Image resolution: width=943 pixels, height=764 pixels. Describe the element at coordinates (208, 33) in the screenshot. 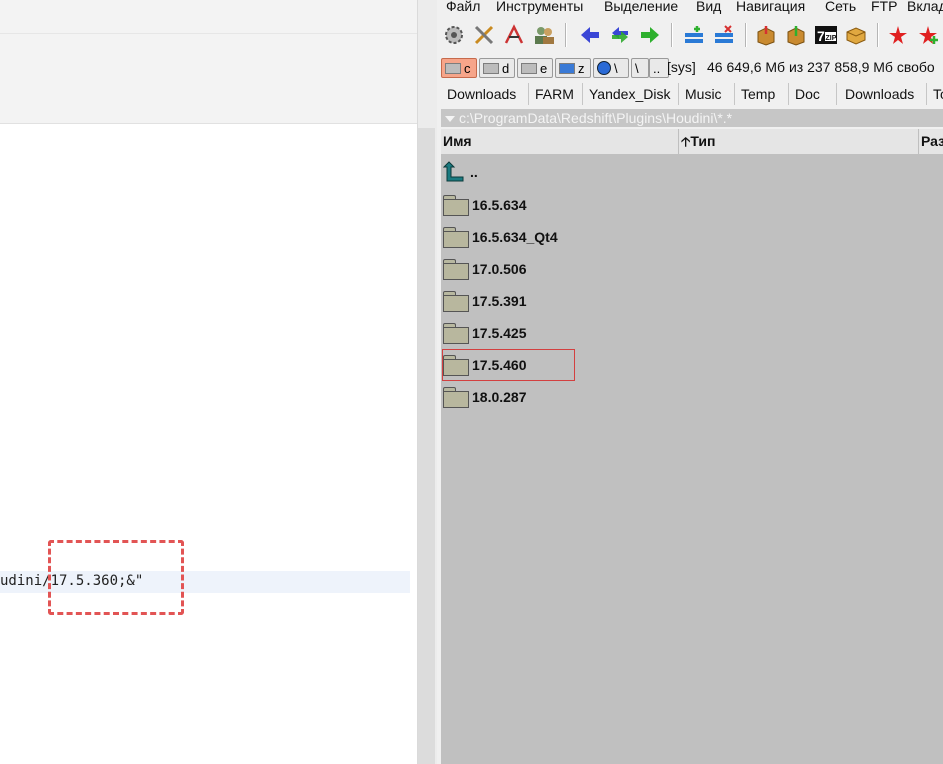

I see `editor-divider` at that location.